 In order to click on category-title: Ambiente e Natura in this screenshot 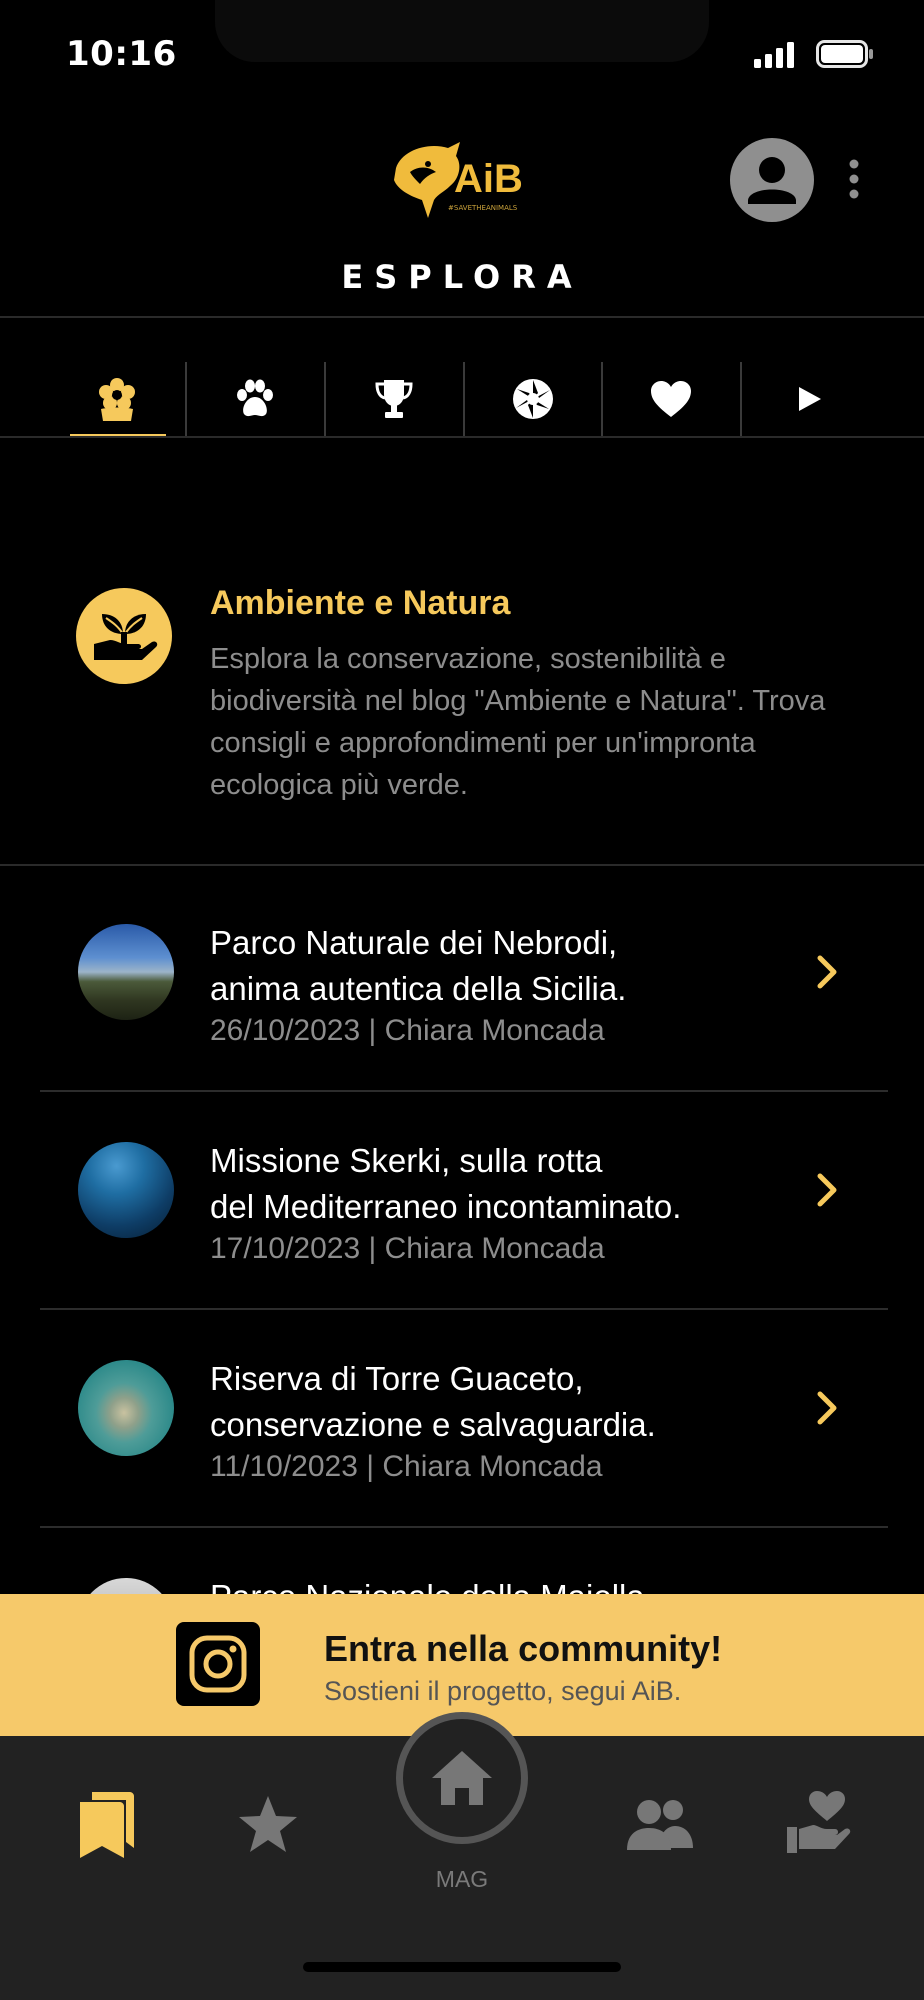, I will do `click(360, 603)`.